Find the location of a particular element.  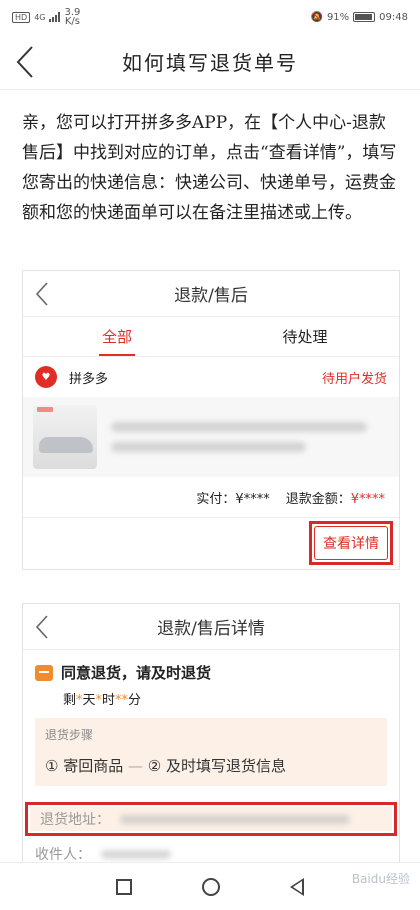

pinduoduo-logo-icon: ♥ is located at coordinates (46, 377).